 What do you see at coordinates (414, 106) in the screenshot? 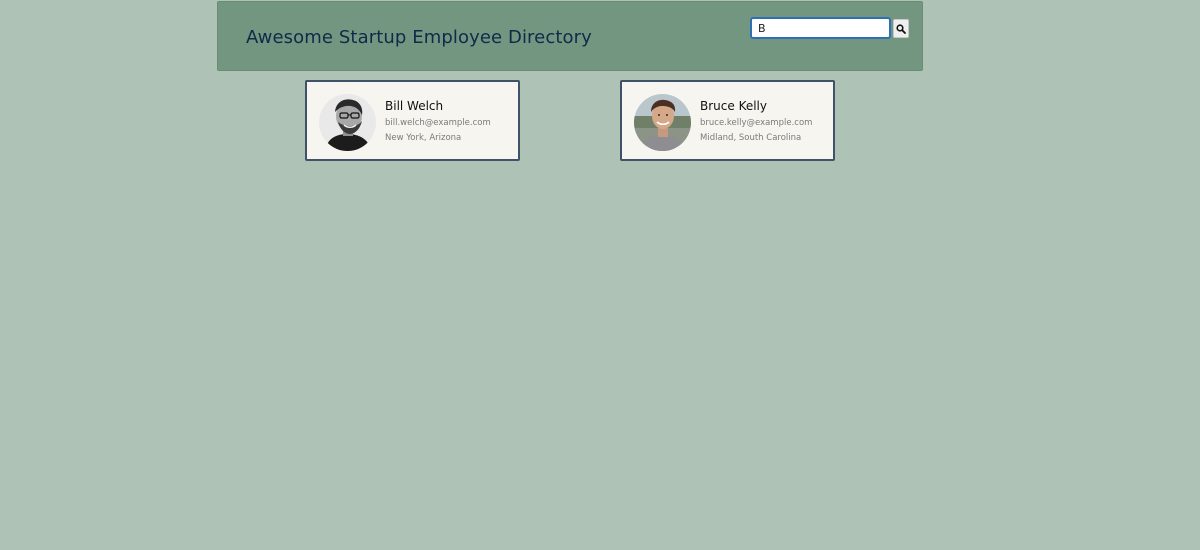
I see `employee-name: Bill Welch` at bounding box center [414, 106].